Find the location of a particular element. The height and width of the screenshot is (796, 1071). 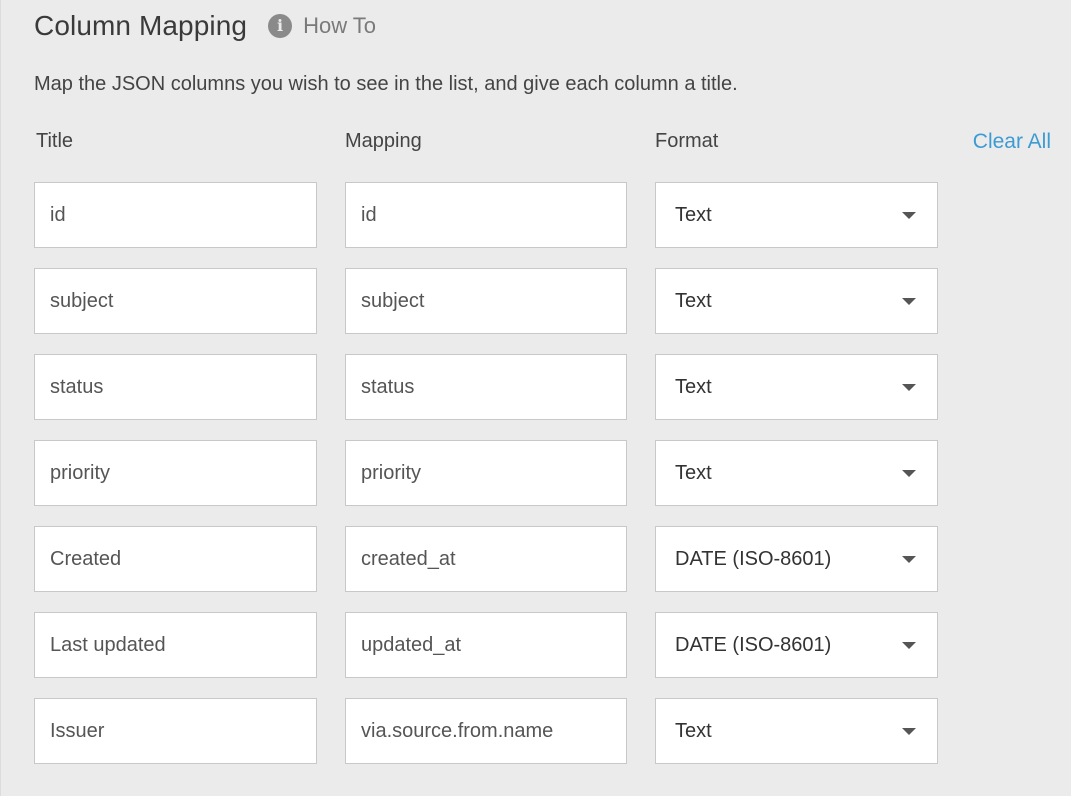

format-column-header: Format is located at coordinates (687, 141).